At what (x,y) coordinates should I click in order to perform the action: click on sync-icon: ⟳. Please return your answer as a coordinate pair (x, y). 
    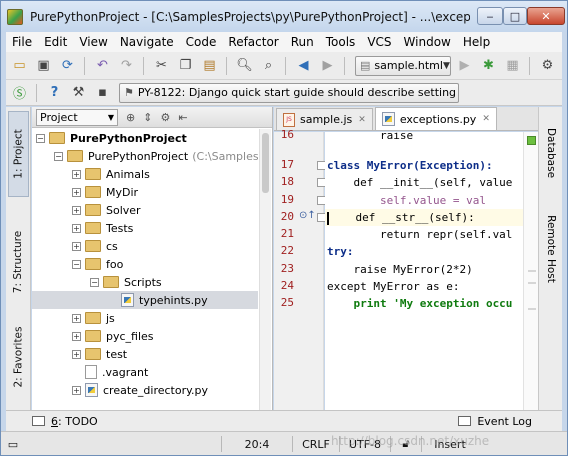
    Looking at the image, I should click on (67, 65).